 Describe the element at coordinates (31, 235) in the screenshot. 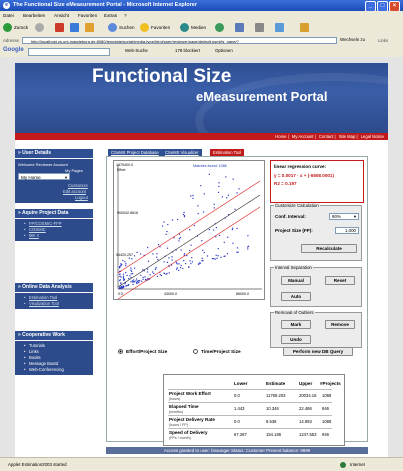

I see `acquire-item-mk2: MK II` at that location.